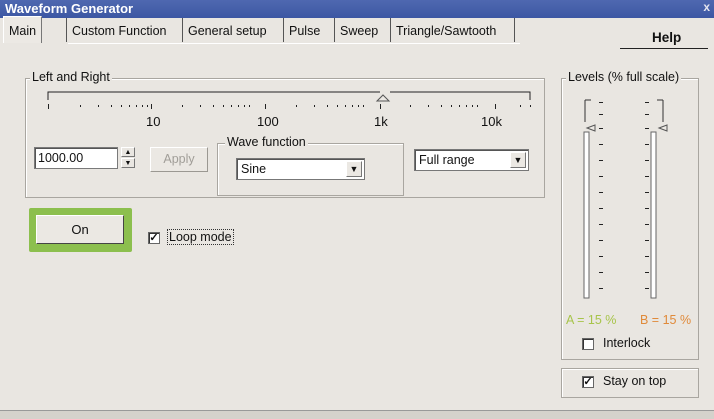  I want to click on title-bar: Waveform Generator x, so click(357, 9).